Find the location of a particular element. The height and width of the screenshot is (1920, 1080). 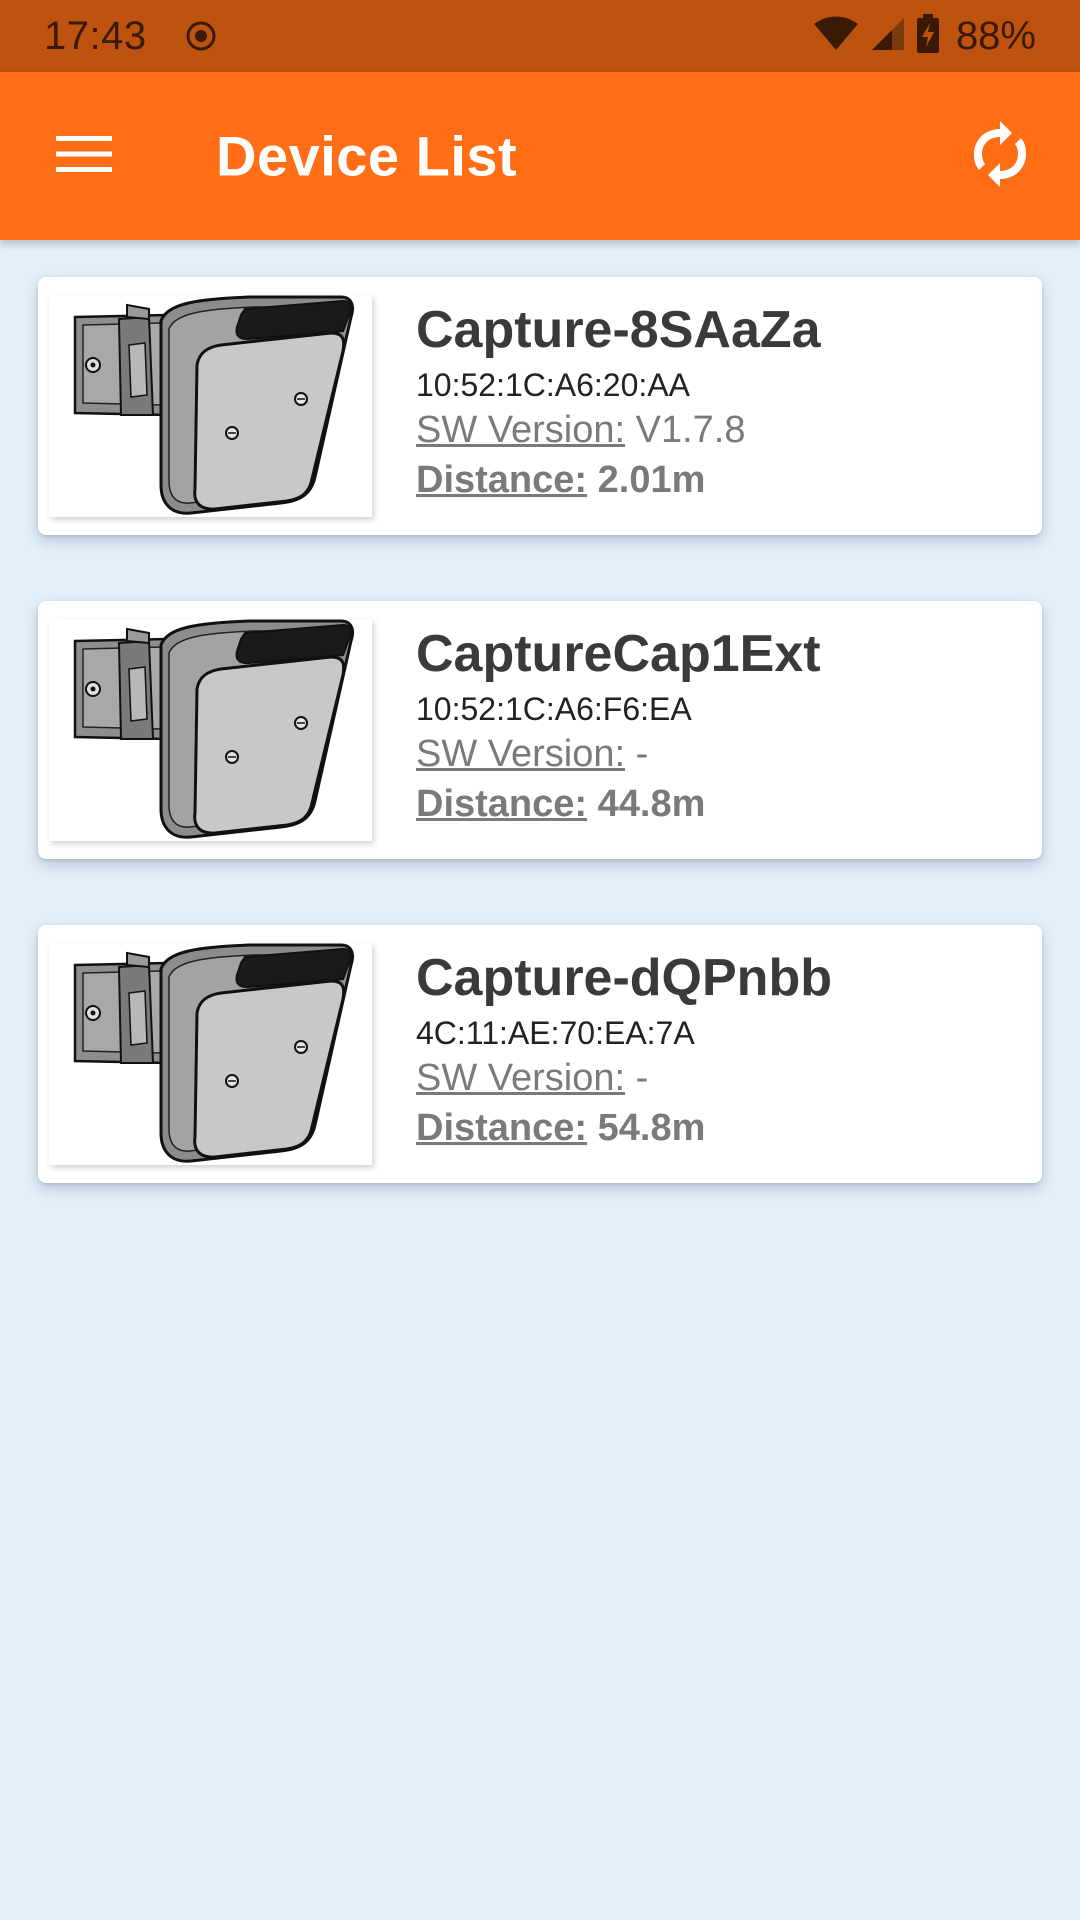

device-mac-address: 10:52:1C:A6:F6:EA is located at coordinates (554, 709).